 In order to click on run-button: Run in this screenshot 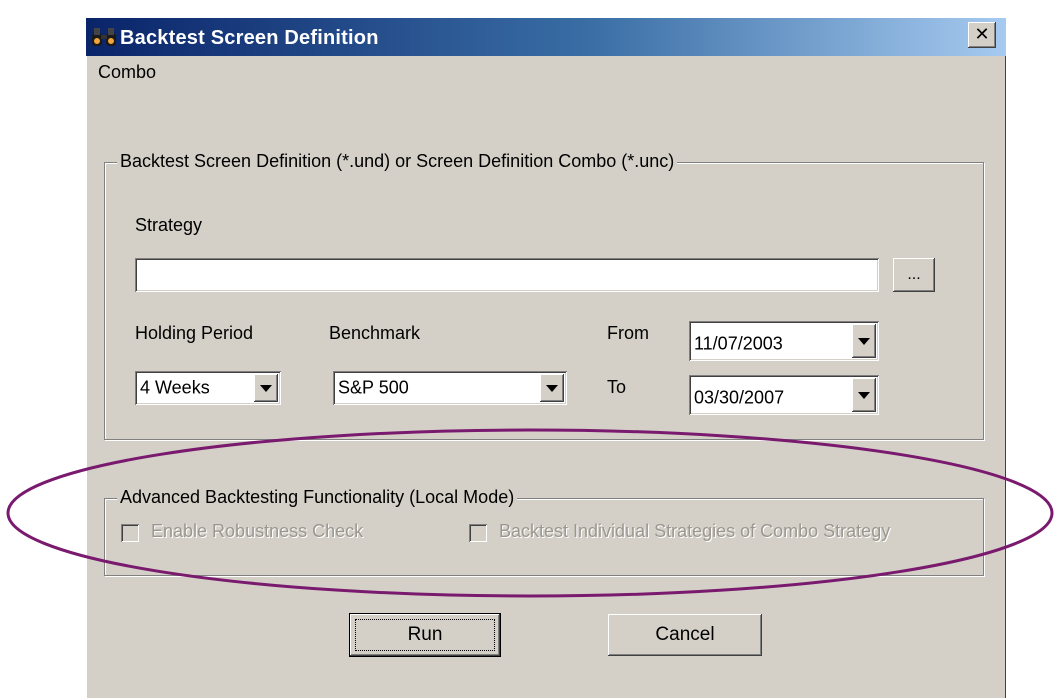, I will do `click(425, 635)`.